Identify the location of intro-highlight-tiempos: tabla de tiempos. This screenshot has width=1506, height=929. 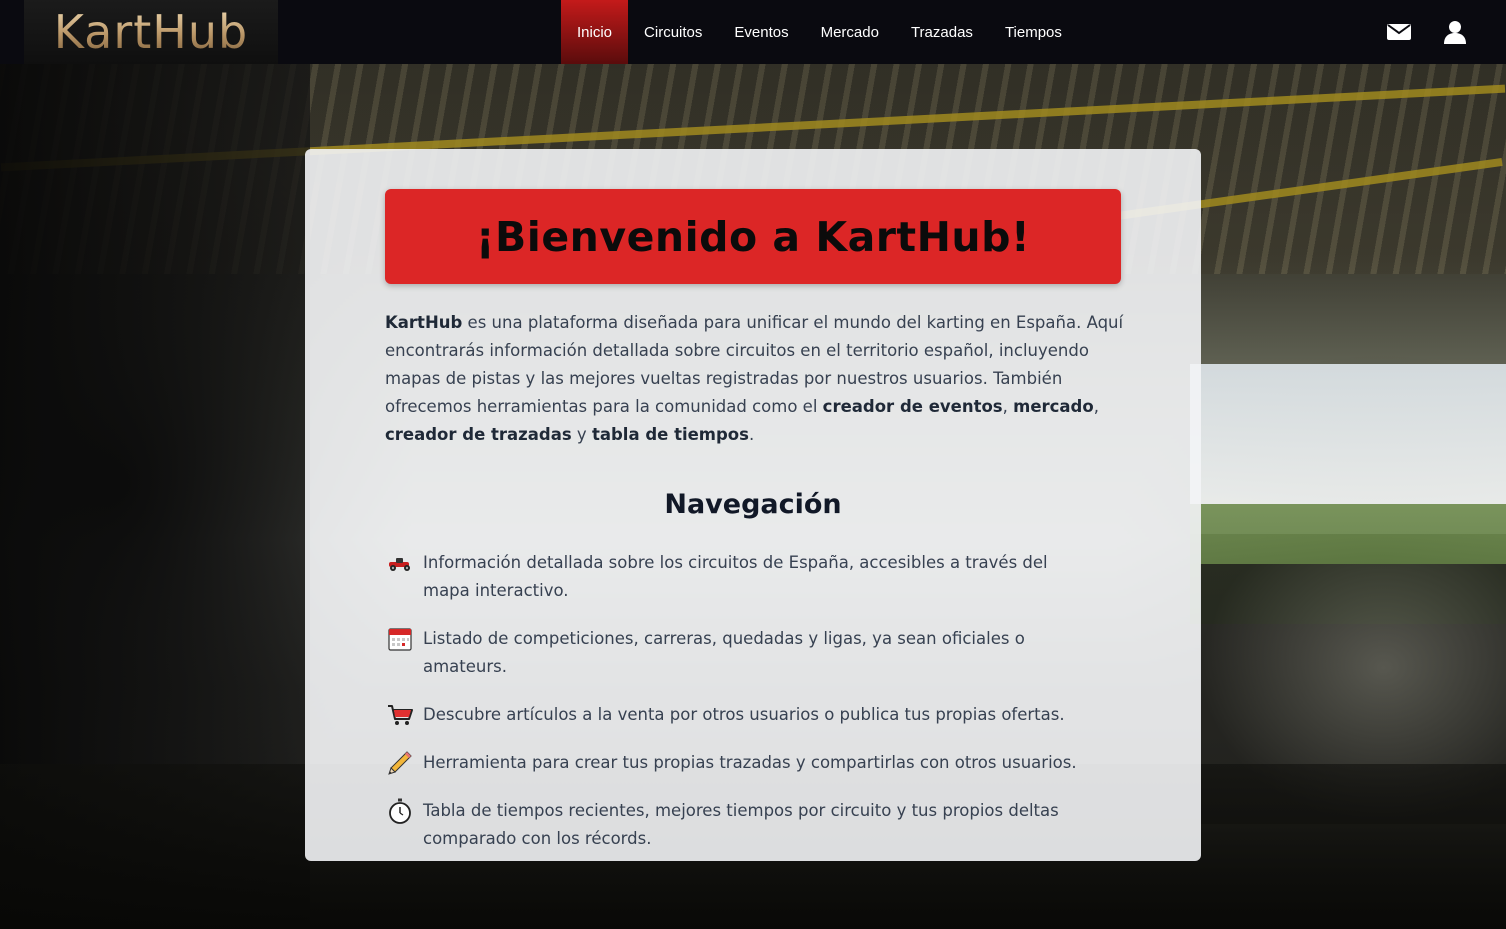
(670, 434).